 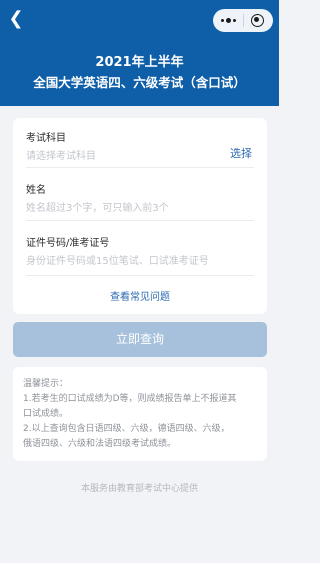 I want to click on back-button: ❮, so click(x=16, y=19).